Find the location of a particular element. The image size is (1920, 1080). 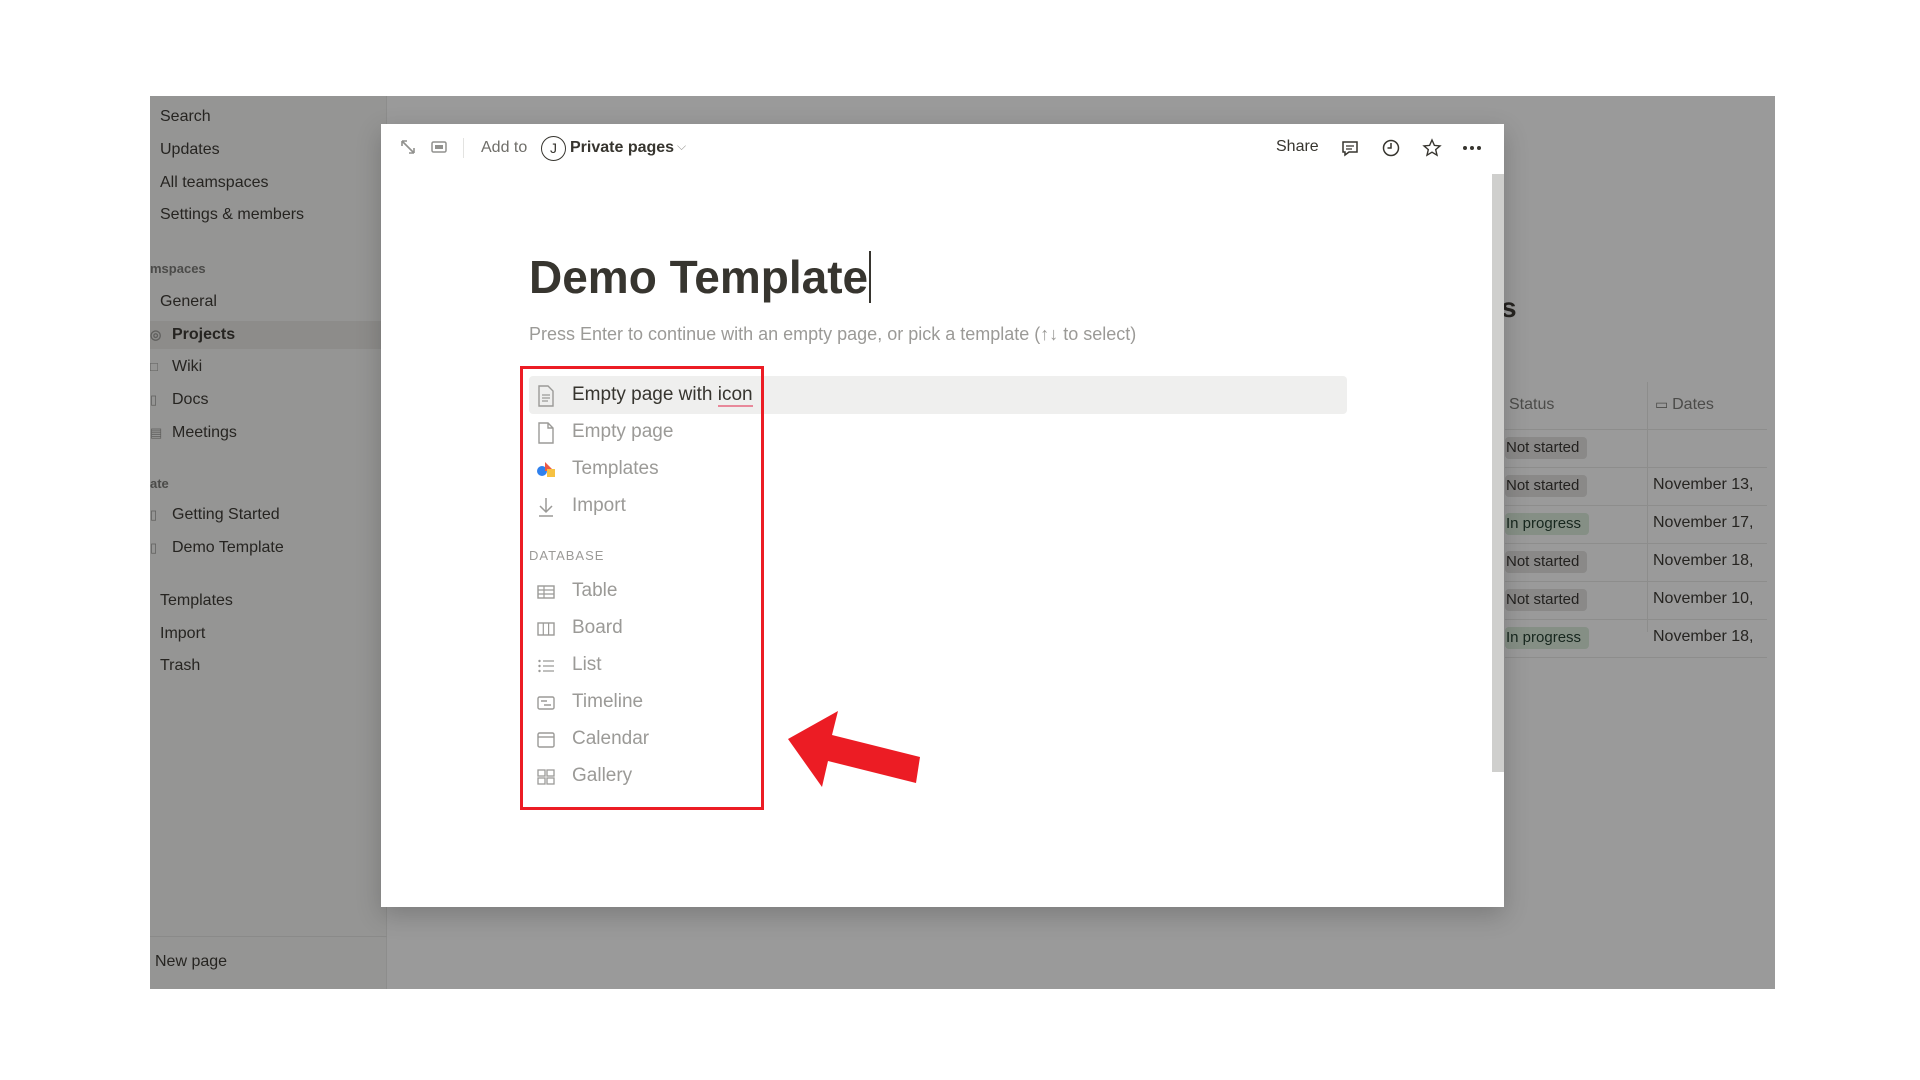

chevron-down-icon: ⌵ is located at coordinates (681, 146).